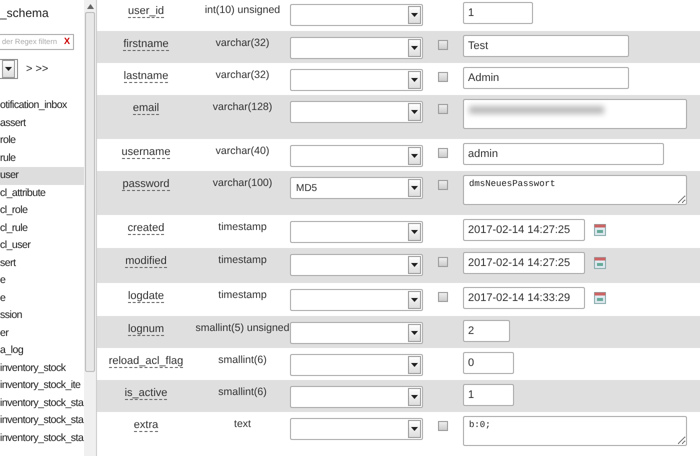 This screenshot has height=456, width=700. Describe the element at coordinates (243, 107) in the screenshot. I see `field-type: varchar(128)` at that location.